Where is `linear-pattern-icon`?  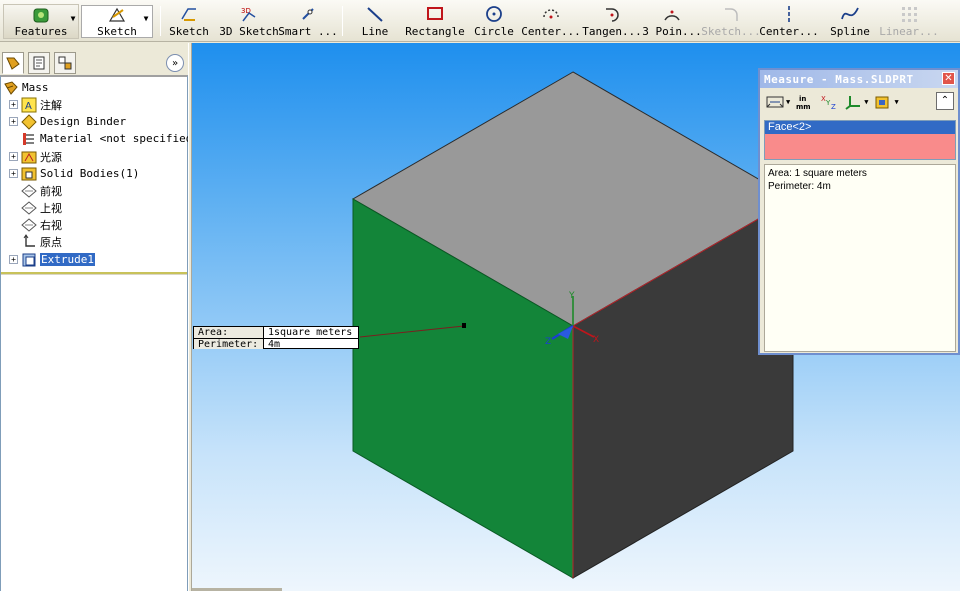
linear-pattern-icon is located at coordinates (909, 14).